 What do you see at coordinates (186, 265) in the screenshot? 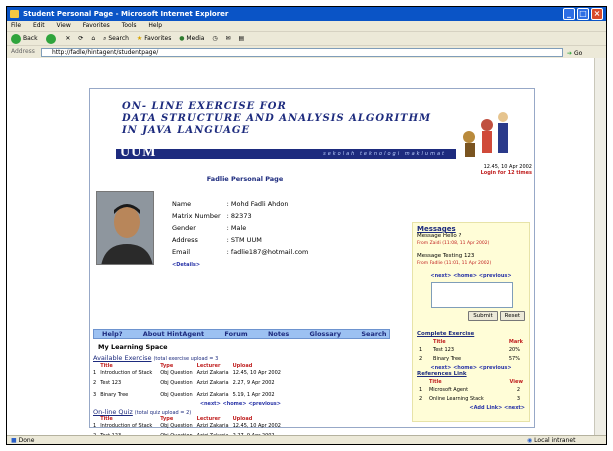
I see `details-link: <Details>` at bounding box center [186, 265].